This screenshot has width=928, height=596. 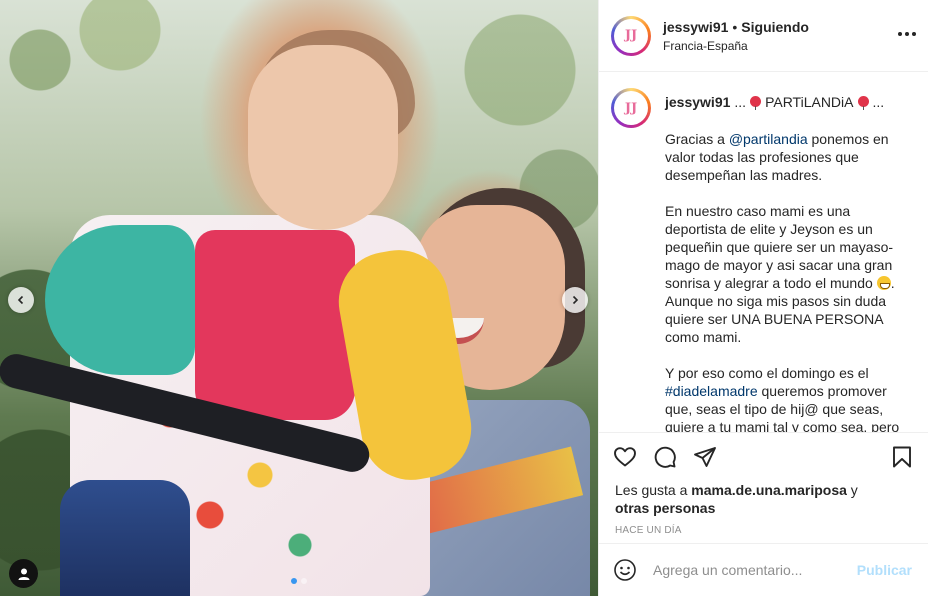 What do you see at coordinates (736, 36) in the screenshot?
I see `header-text: jessywi91 • Siguiendo Francia-España` at bounding box center [736, 36].